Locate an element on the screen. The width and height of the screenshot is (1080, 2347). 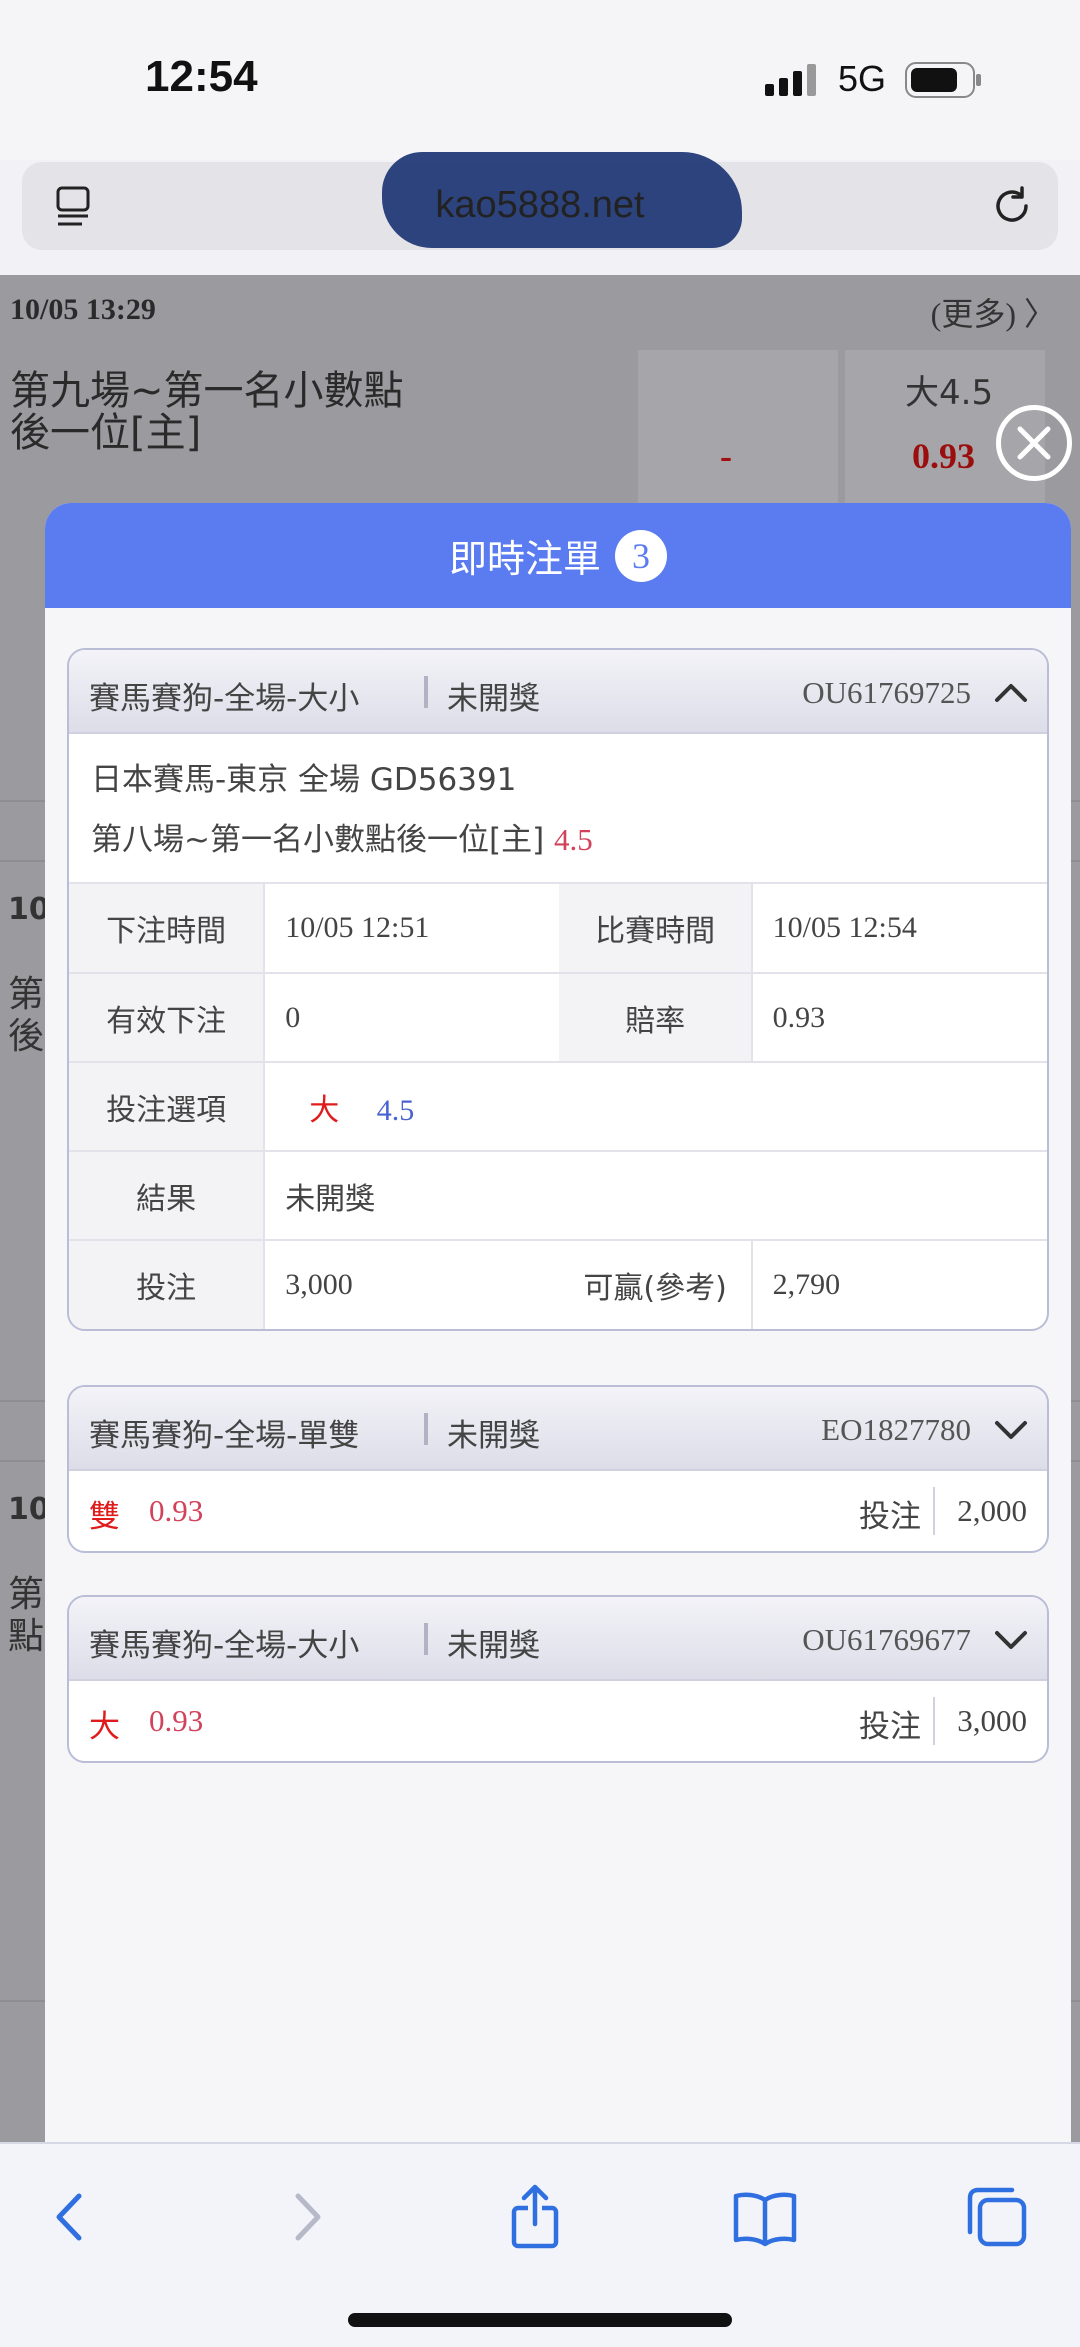
table-row: 投注選項 大 4.5 is located at coordinates (558, 1107).